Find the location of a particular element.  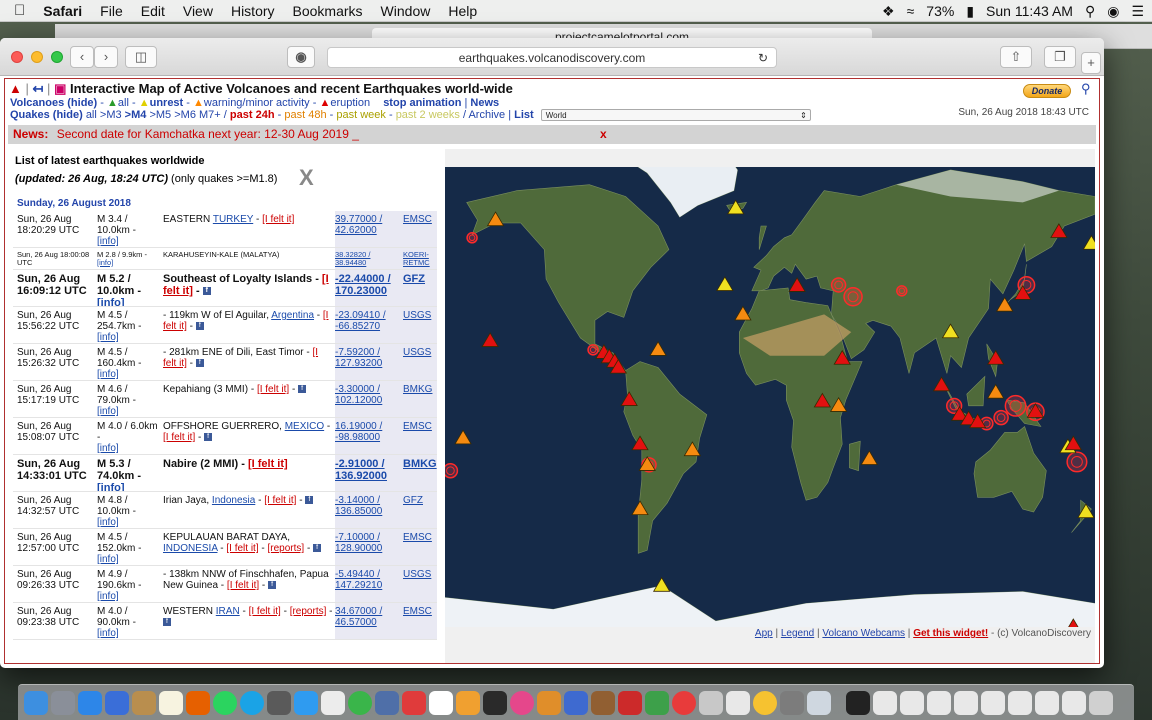

filter-past-2-weeks: past 2 weeks is located at coordinates (428, 115).